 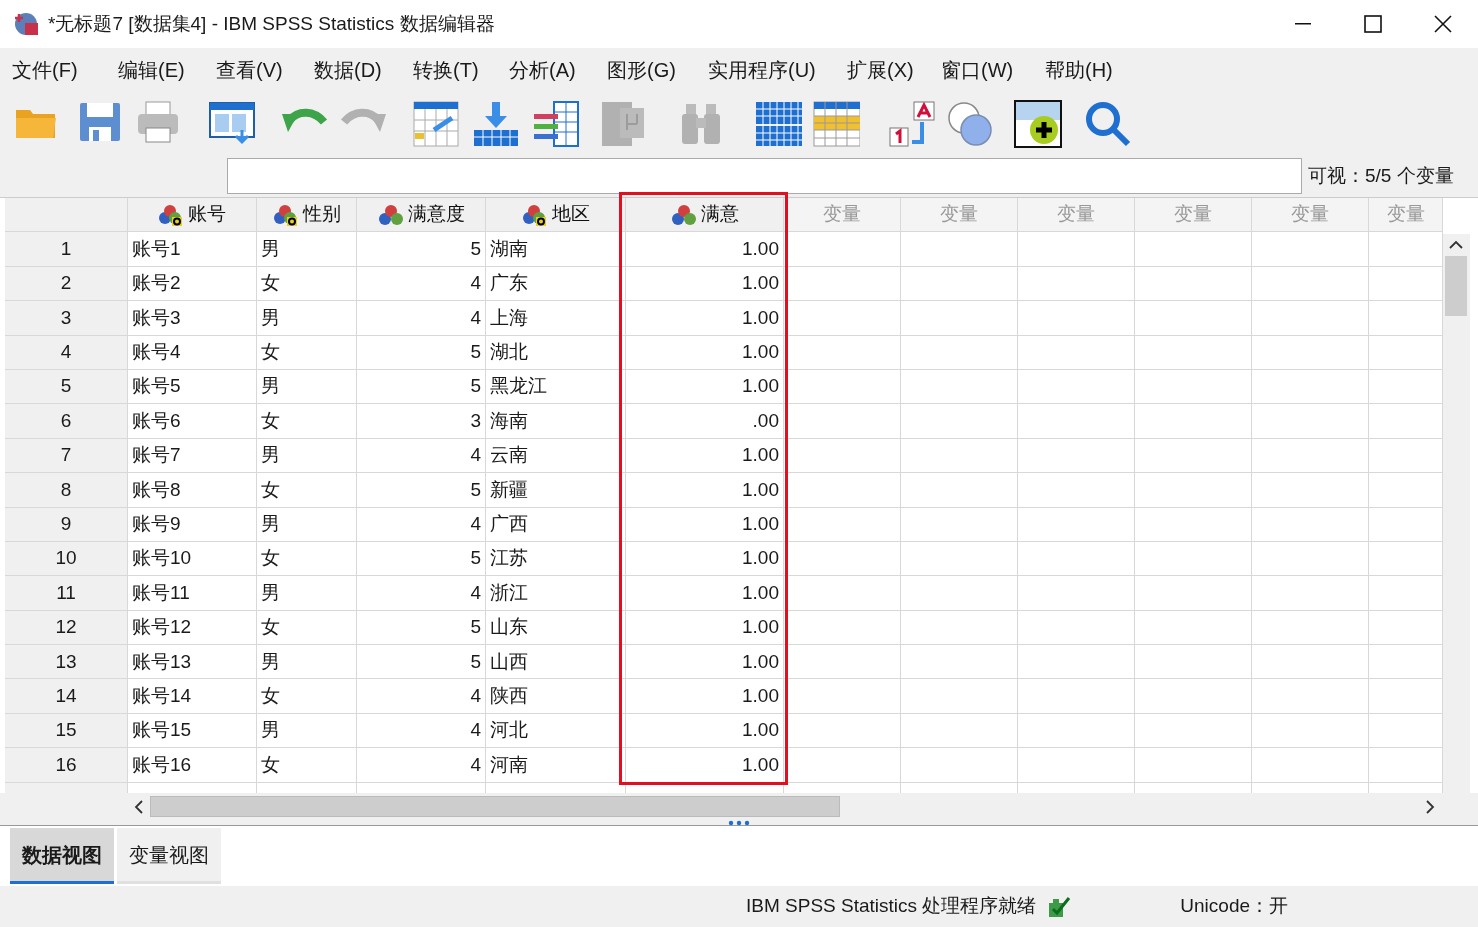 I want to click on variables-icon, so click(x=556, y=123).